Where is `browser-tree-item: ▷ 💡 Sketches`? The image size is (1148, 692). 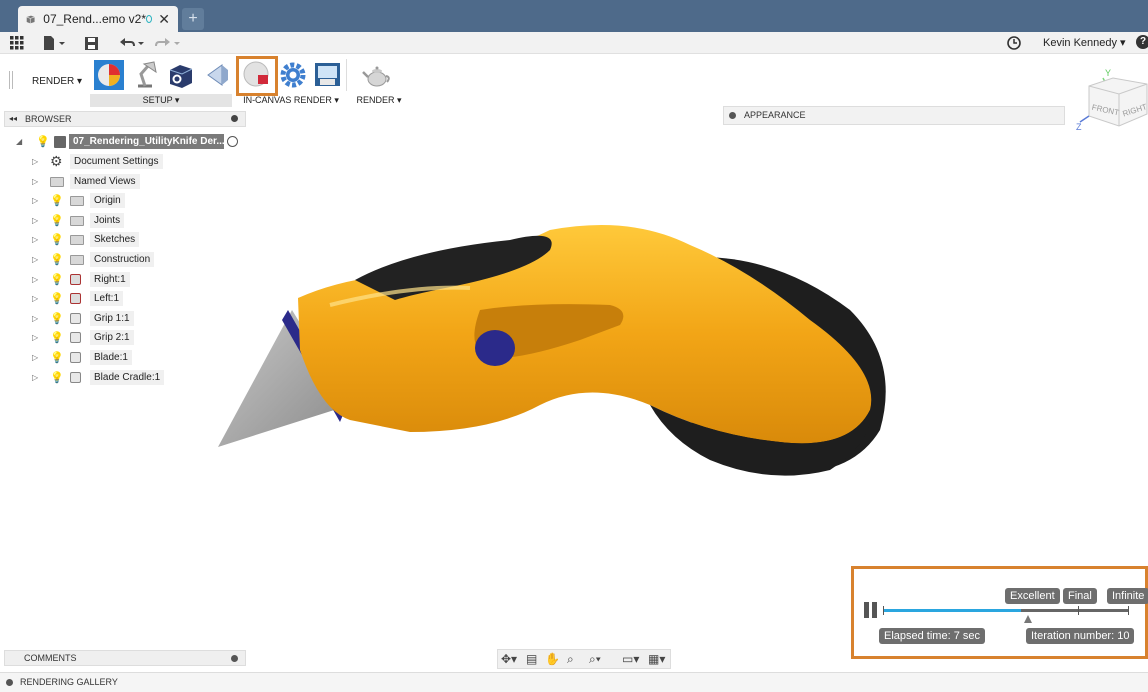 browser-tree-item: ▷ 💡 Sketches is located at coordinates (132, 240).